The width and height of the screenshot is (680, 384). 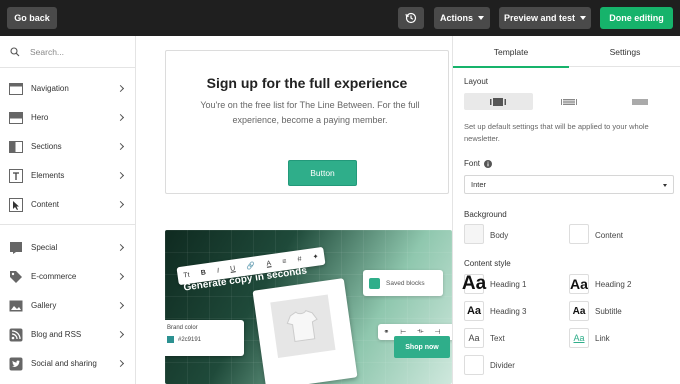 I want to click on tab-settings: Settings, so click(x=624, y=51).